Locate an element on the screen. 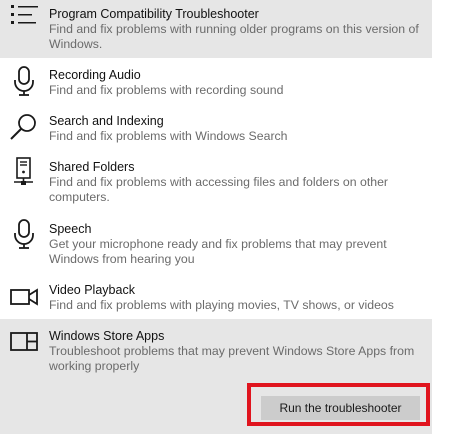 The height and width of the screenshot is (434, 449). troubleshooter-title: Windows Store Apps is located at coordinates (107, 336).